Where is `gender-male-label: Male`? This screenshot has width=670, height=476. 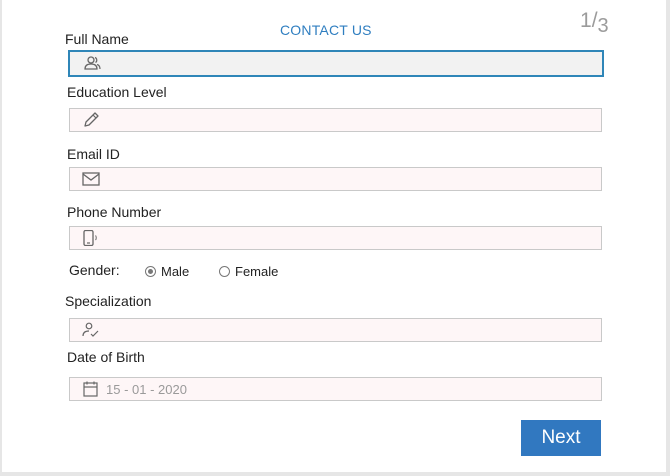 gender-male-label: Male is located at coordinates (175, 271).